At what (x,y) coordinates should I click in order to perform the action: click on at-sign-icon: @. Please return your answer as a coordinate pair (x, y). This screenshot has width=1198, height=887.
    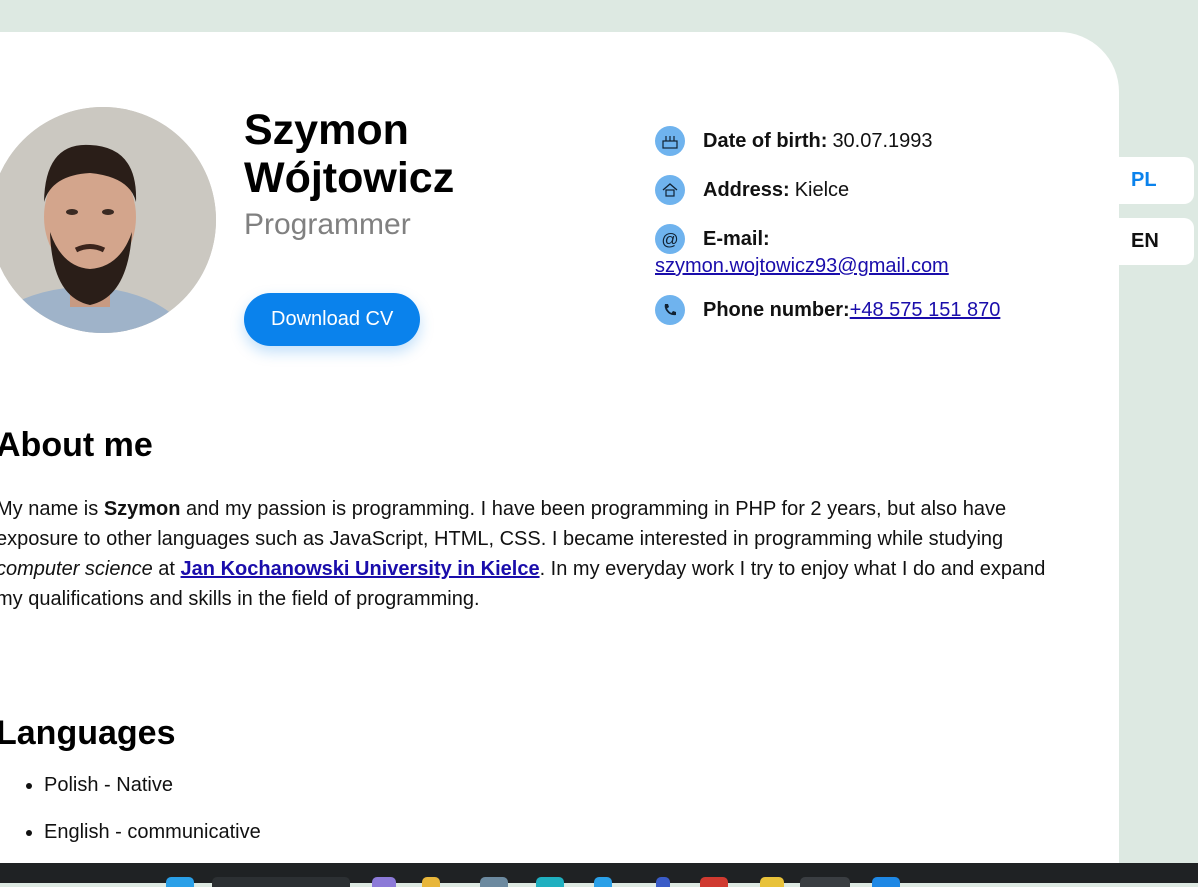
    Looking at the image, I should click on (670, 239).